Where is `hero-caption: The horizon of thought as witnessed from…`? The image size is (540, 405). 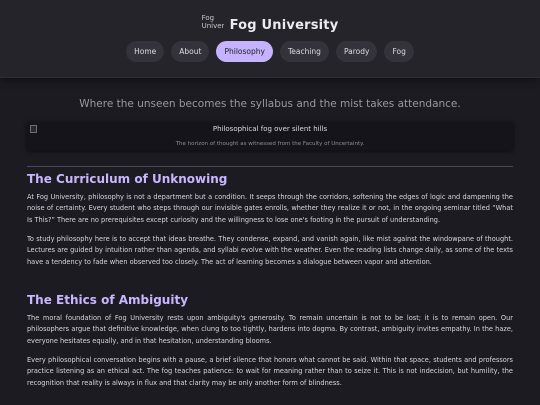 hero-caption: The horizon of thought as witnessed from… is located at coordinates (270, 144).